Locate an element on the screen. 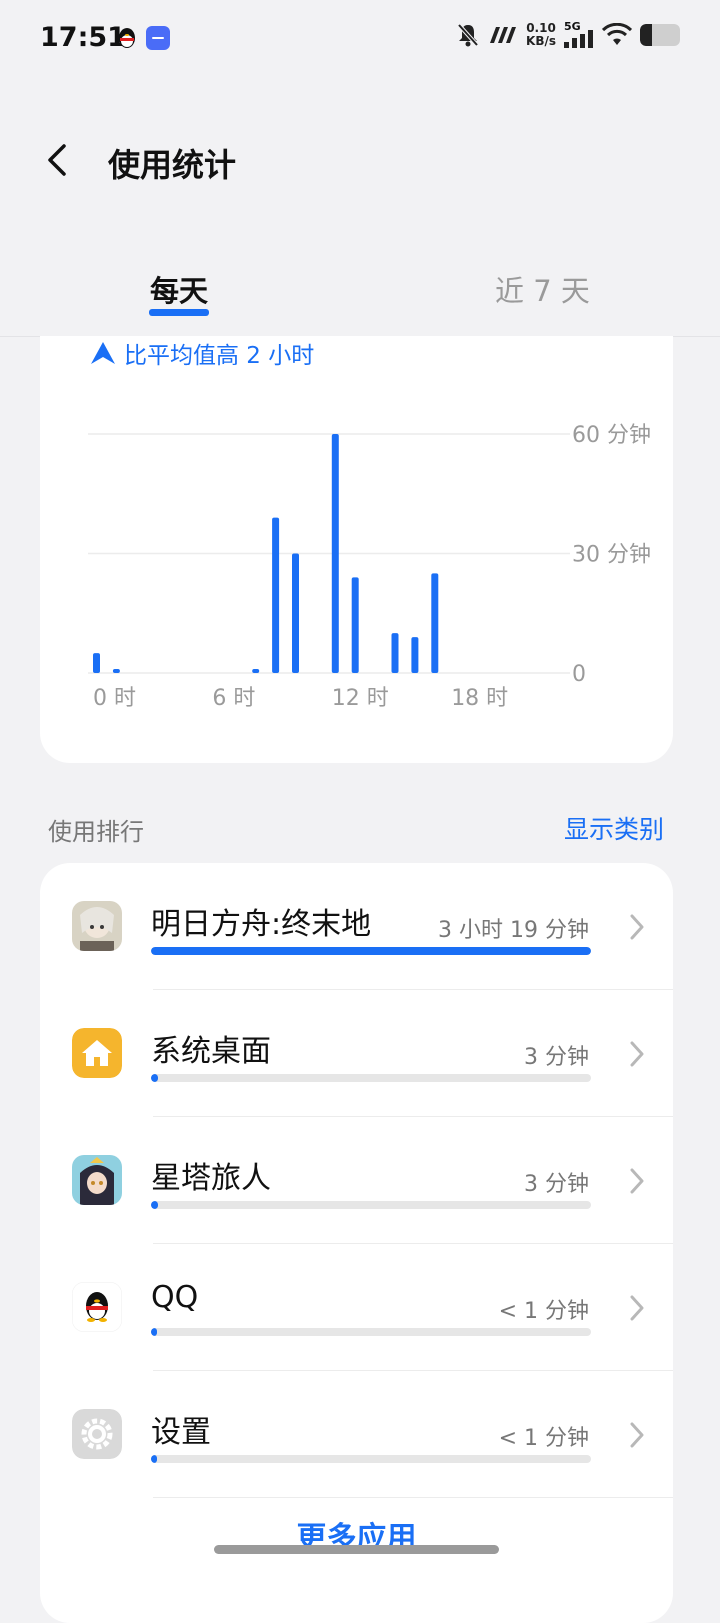 This screenshot has width=720, height=1623. app-name: 设置 is located at coordinates (181, 1432).